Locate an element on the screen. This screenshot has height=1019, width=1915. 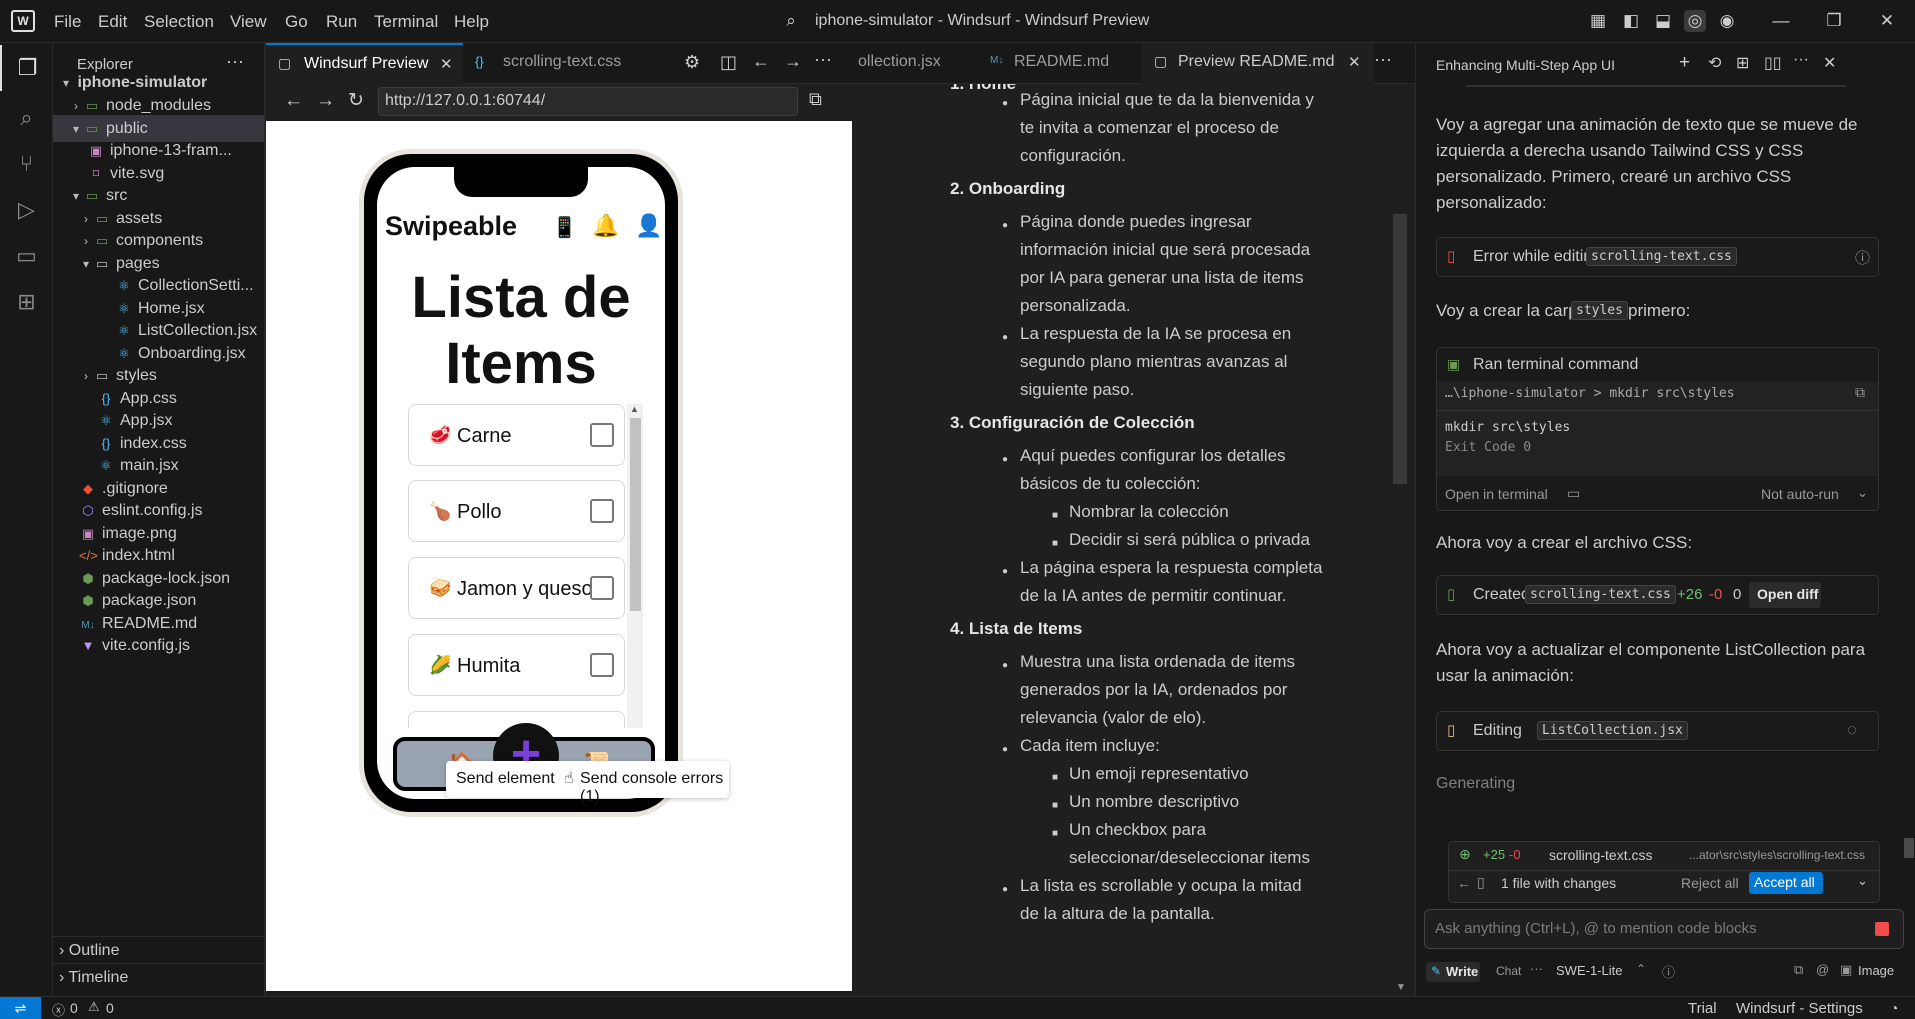
source-control-icon: ⑂ is located at coordinates (26, 164).